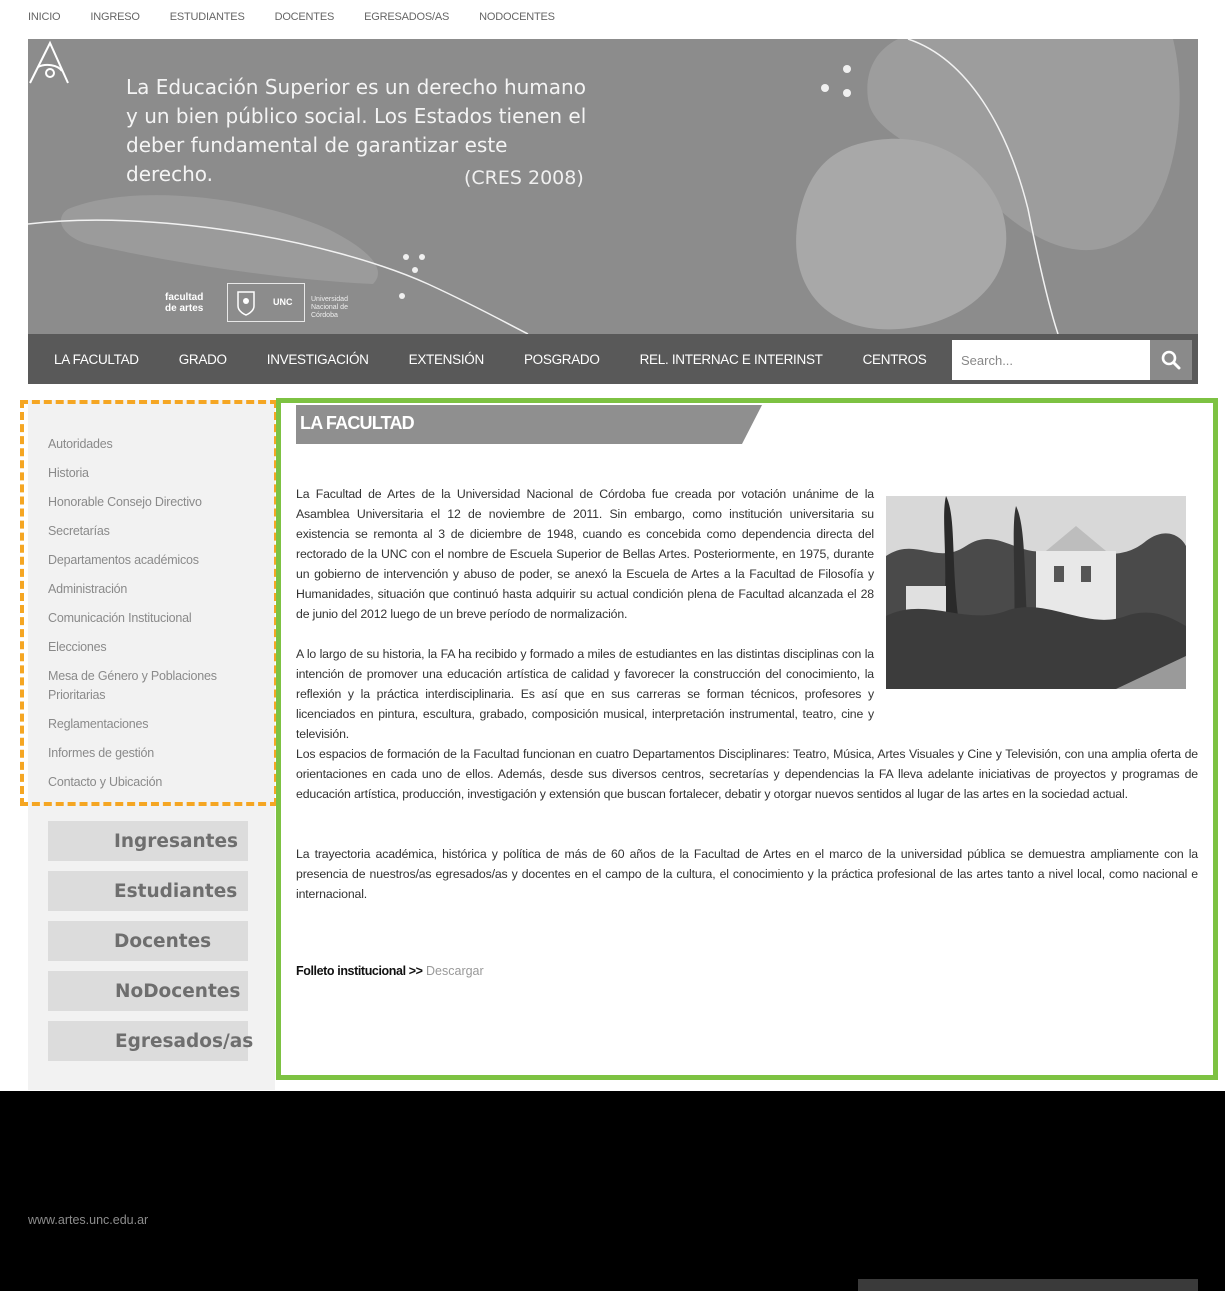 This screenshot has height=1291, width=1225. What do you see at coordinates (115, 19) in the screenshot?
I see `top-nav-ingreso: INGRESO` at bounding box center [115, 19].